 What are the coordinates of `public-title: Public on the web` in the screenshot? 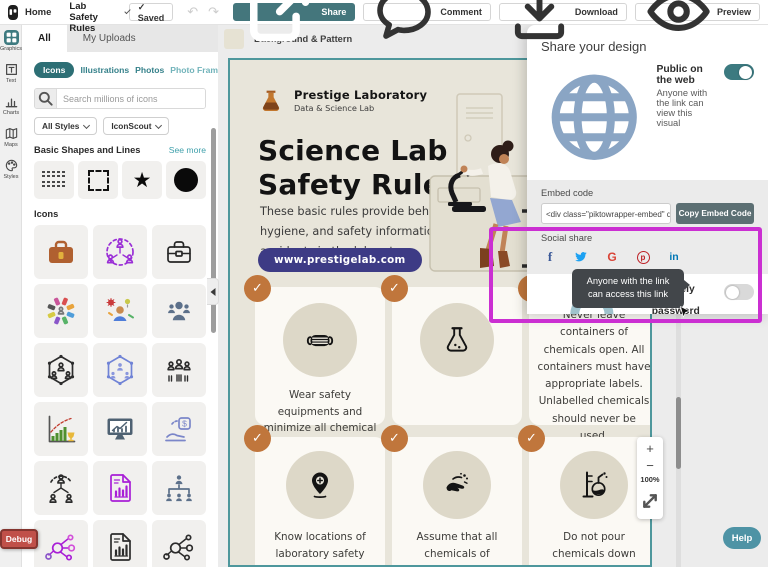 It's located at (679, 75).